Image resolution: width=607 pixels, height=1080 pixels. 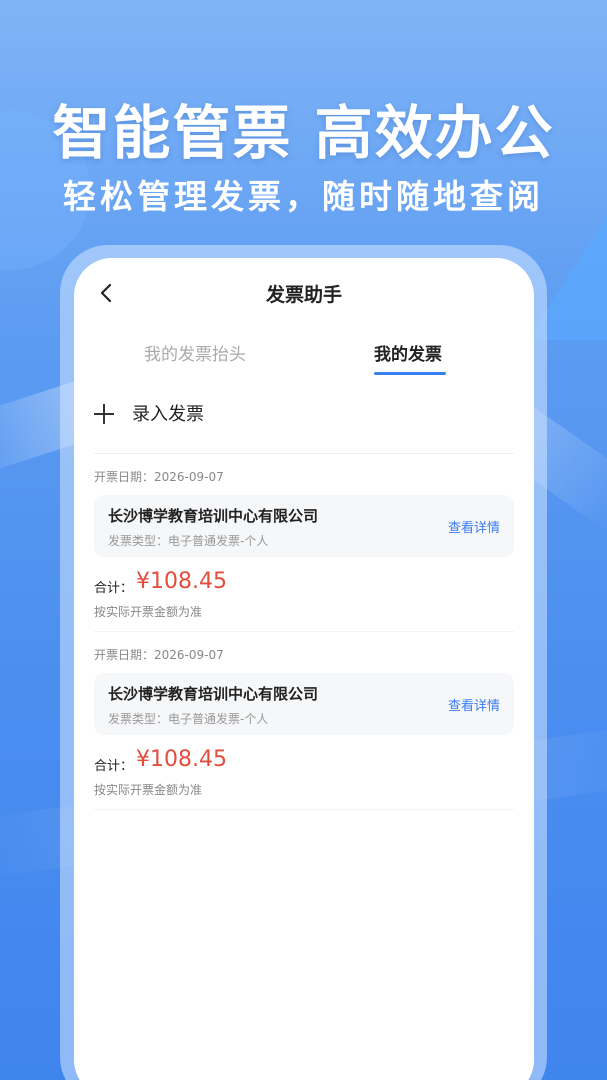 I want to click on hero-subtitle: 轻松管理发票，随时随地查阅, so click(x=303, y=196).